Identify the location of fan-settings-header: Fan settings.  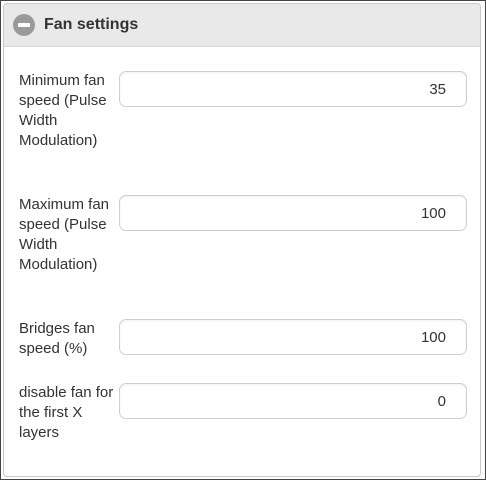
(242, 25).